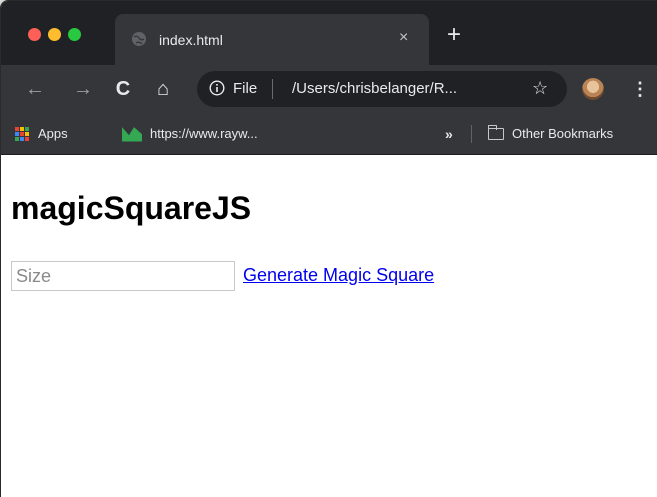 The width and height of the screenshot is (657, 497). Describe the element at coordinates (35, 89) in the screenshot. I see `back-button: ←` at that location.